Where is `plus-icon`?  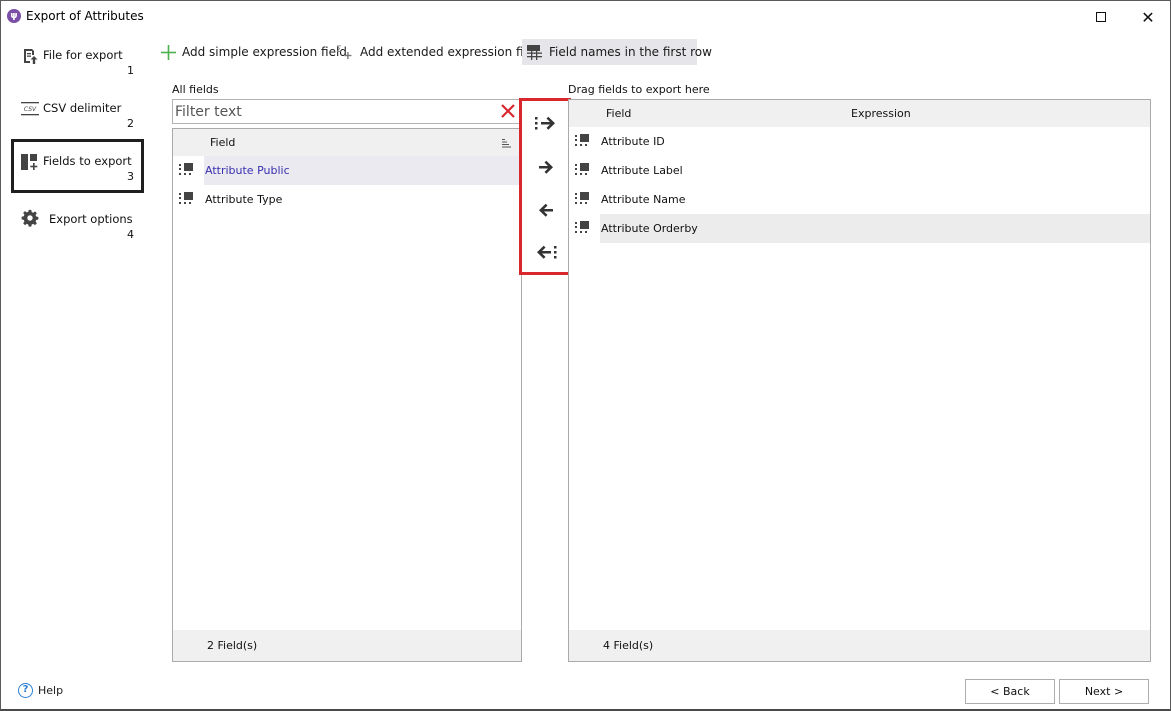
plus-icon is located at coordinates (168, 52).